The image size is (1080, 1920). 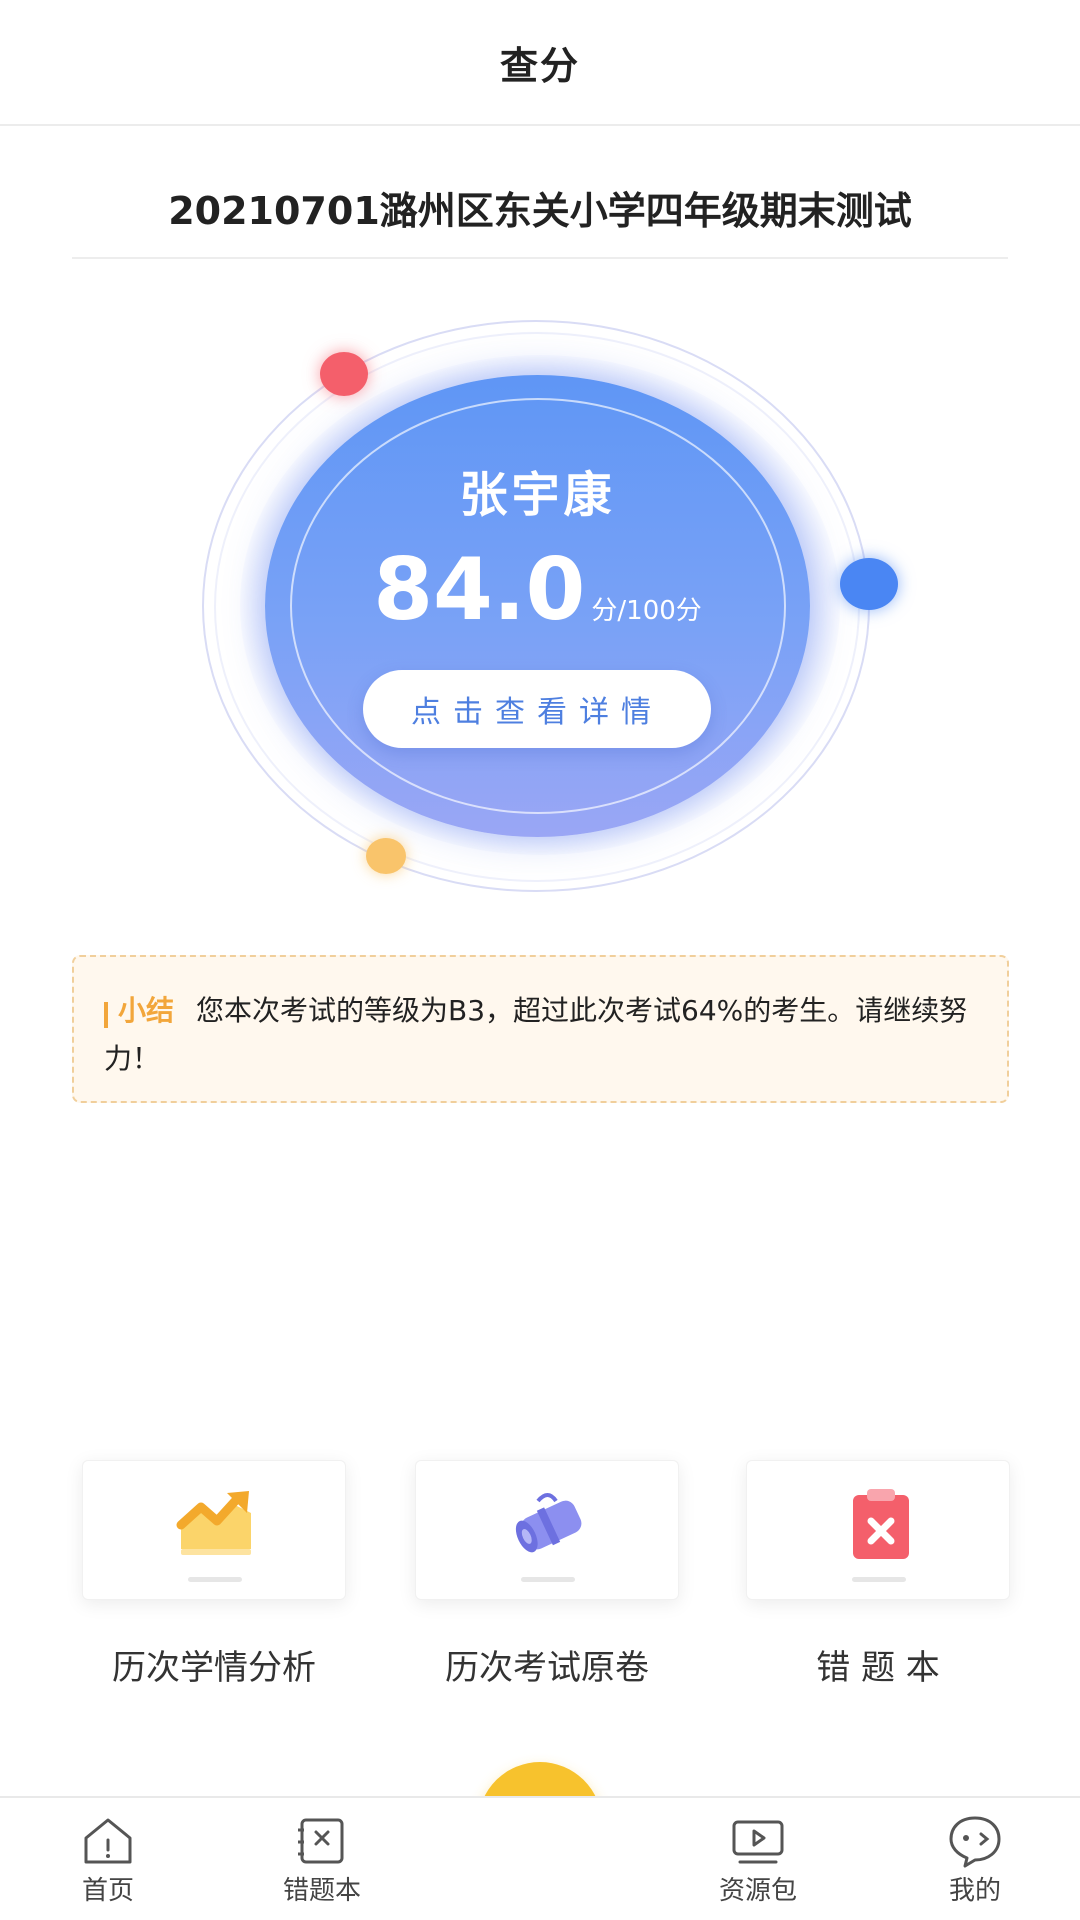 I want to click on wrong-clipboard-icon, so click(x=881, y=1524).